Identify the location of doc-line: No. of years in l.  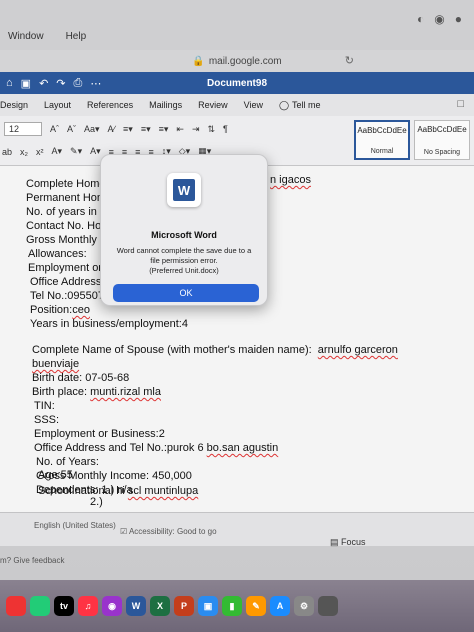
(64, 212).